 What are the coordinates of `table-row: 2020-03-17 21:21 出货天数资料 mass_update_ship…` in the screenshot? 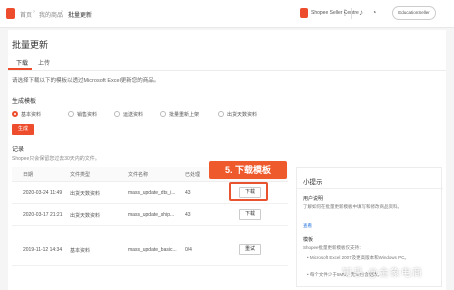 It's located at (150, 215).